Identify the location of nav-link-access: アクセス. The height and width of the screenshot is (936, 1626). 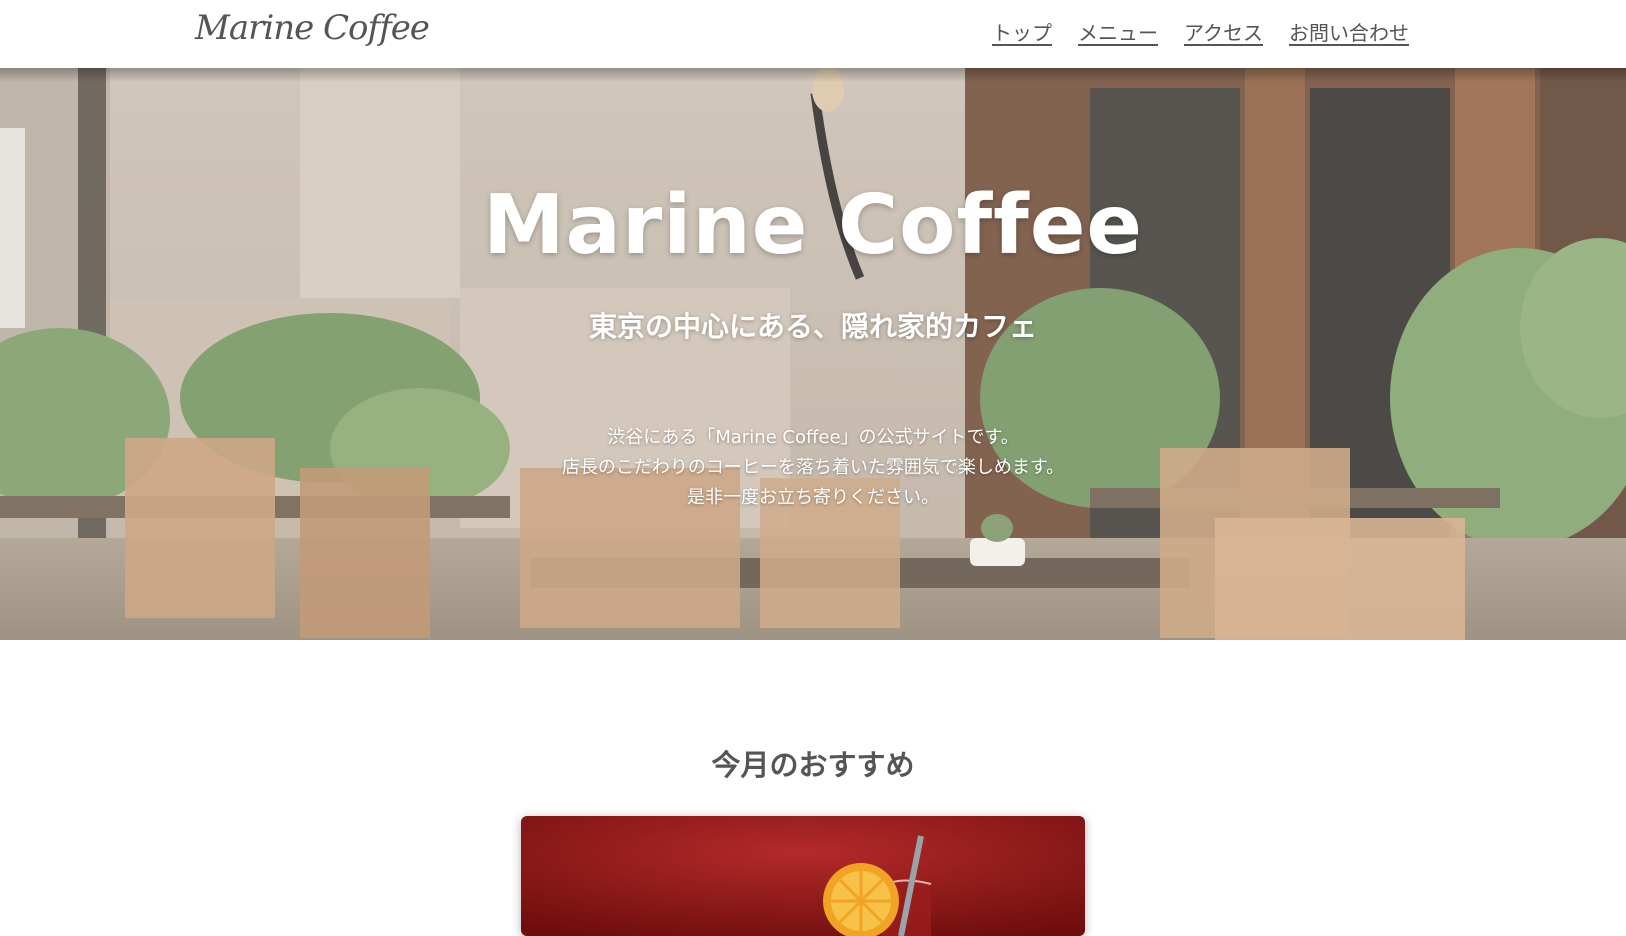
(1223, 31).